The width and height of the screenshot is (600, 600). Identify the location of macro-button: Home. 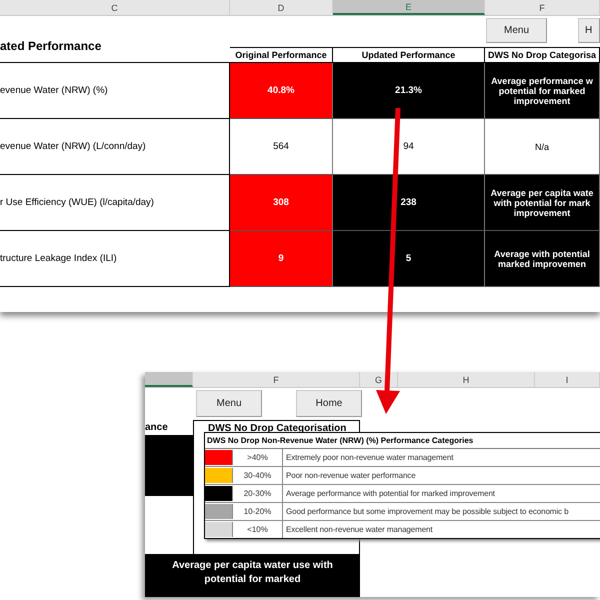
(329, 403).